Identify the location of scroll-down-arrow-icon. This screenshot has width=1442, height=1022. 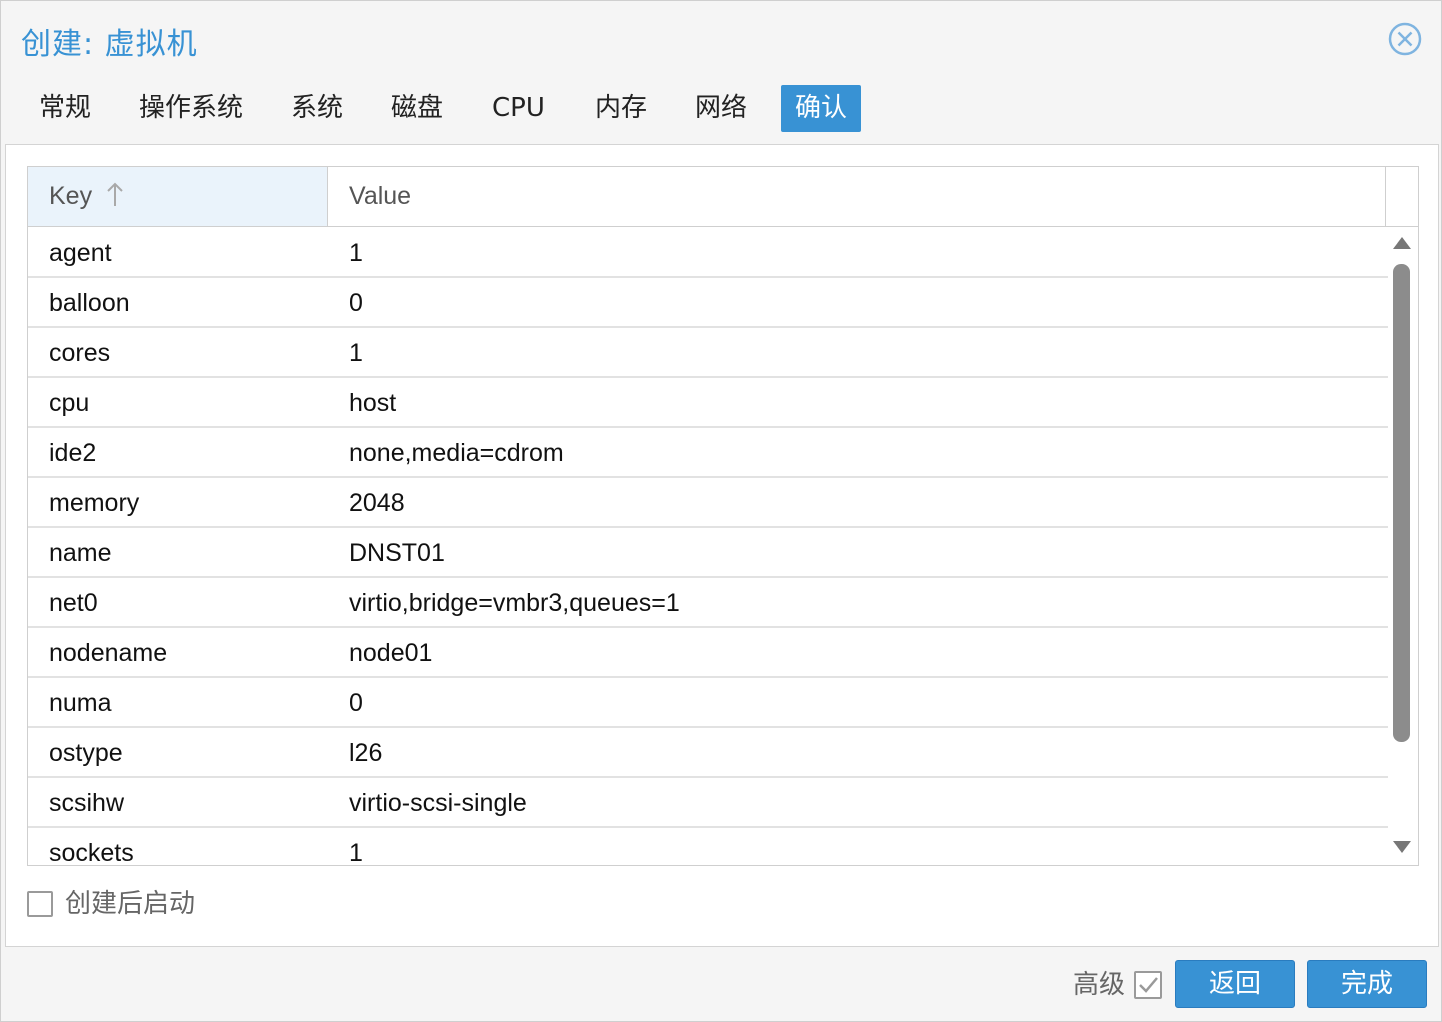
(1402, 849).